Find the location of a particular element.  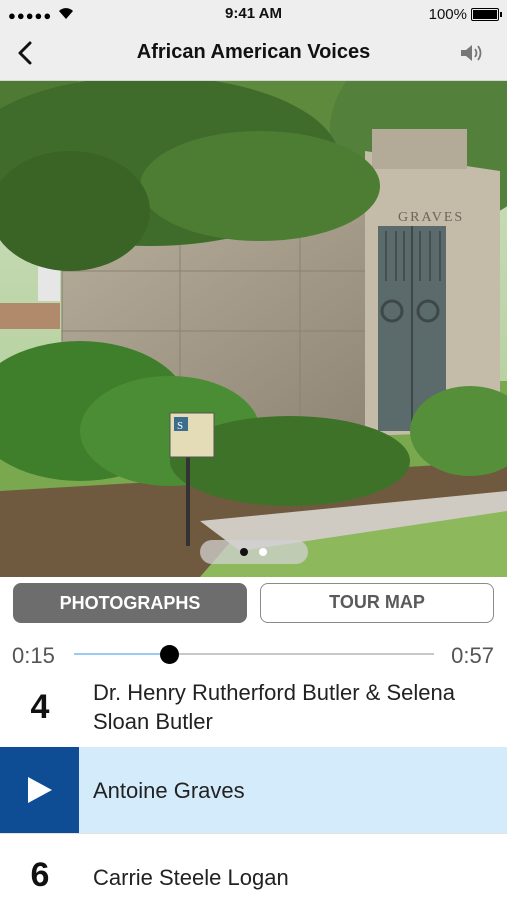

stop-name: Antoine Graves is located at coordinates (169, 790).